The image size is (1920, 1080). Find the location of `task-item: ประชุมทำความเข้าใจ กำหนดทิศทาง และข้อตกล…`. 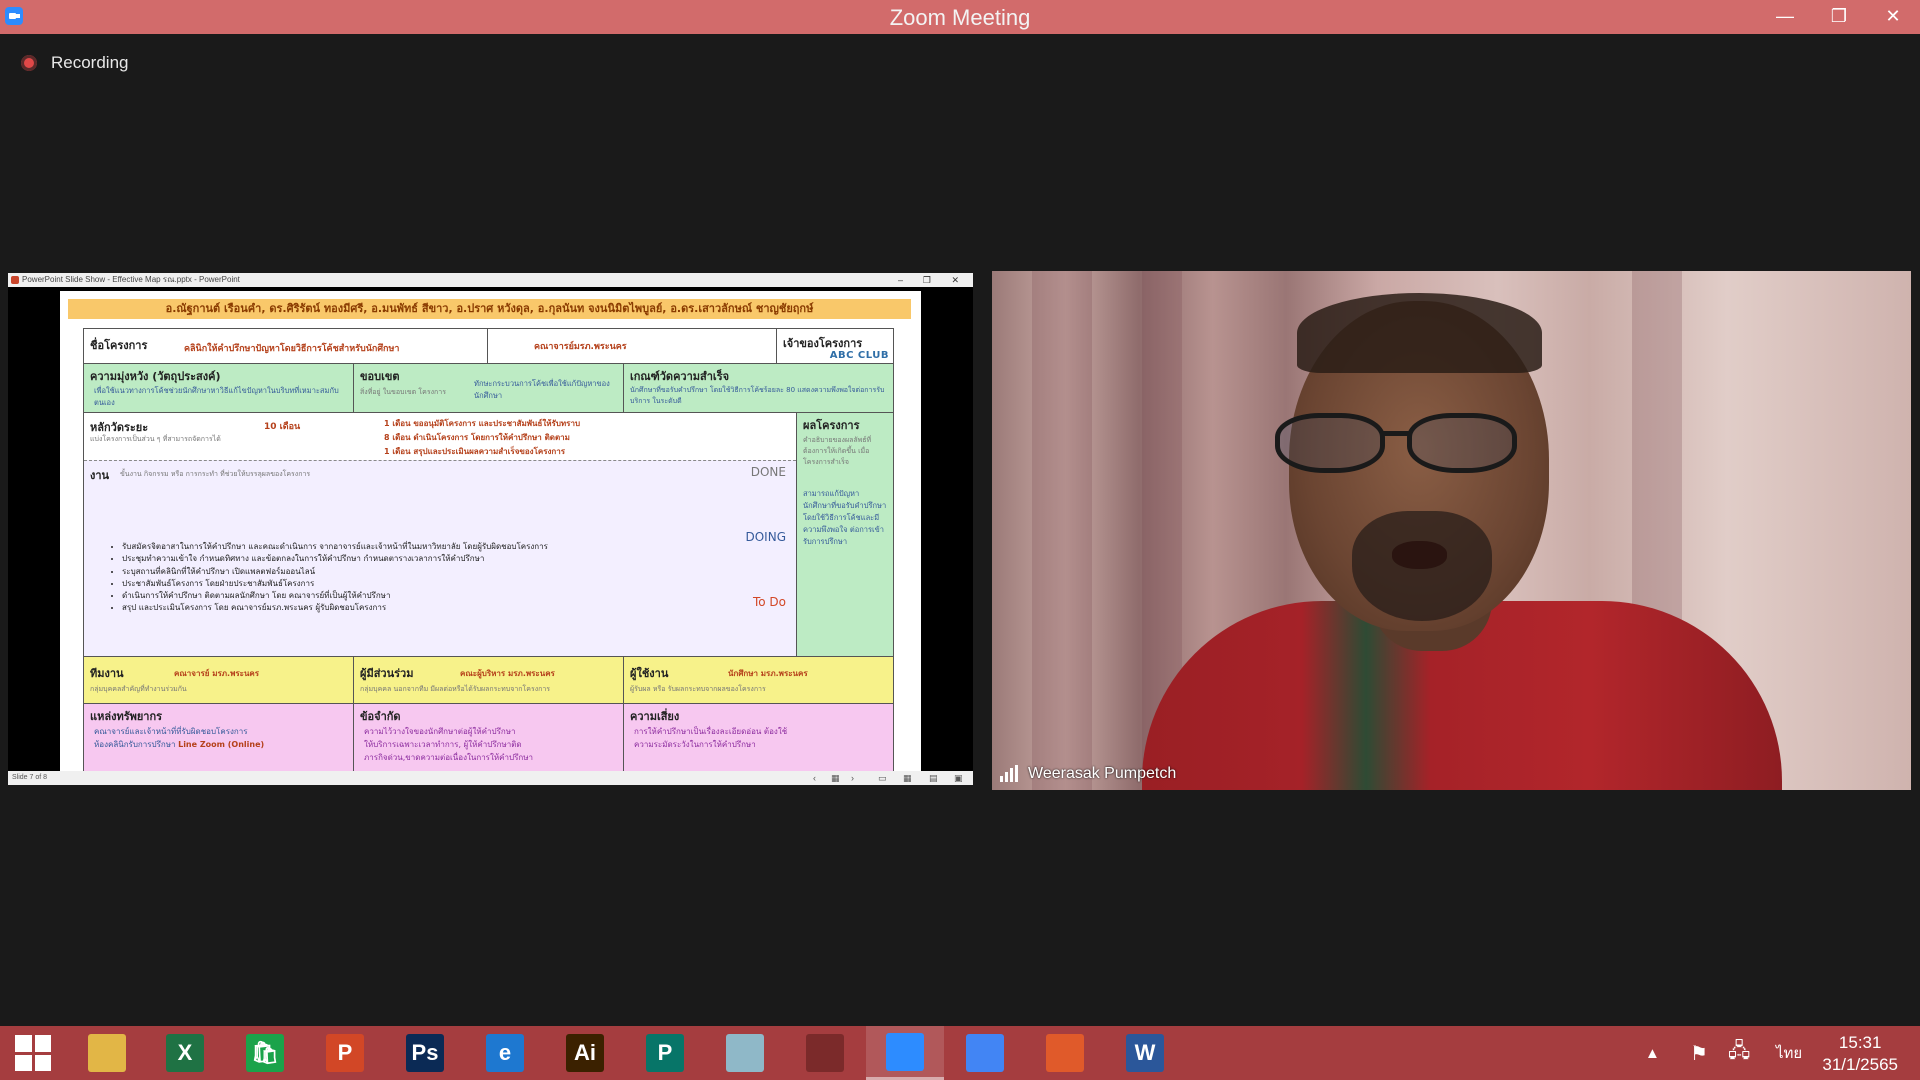

task-item: ประชุมทำความเข้าใจ กำหนดทิศทาง และข้อตกล… is located at coordinates (417, 559).